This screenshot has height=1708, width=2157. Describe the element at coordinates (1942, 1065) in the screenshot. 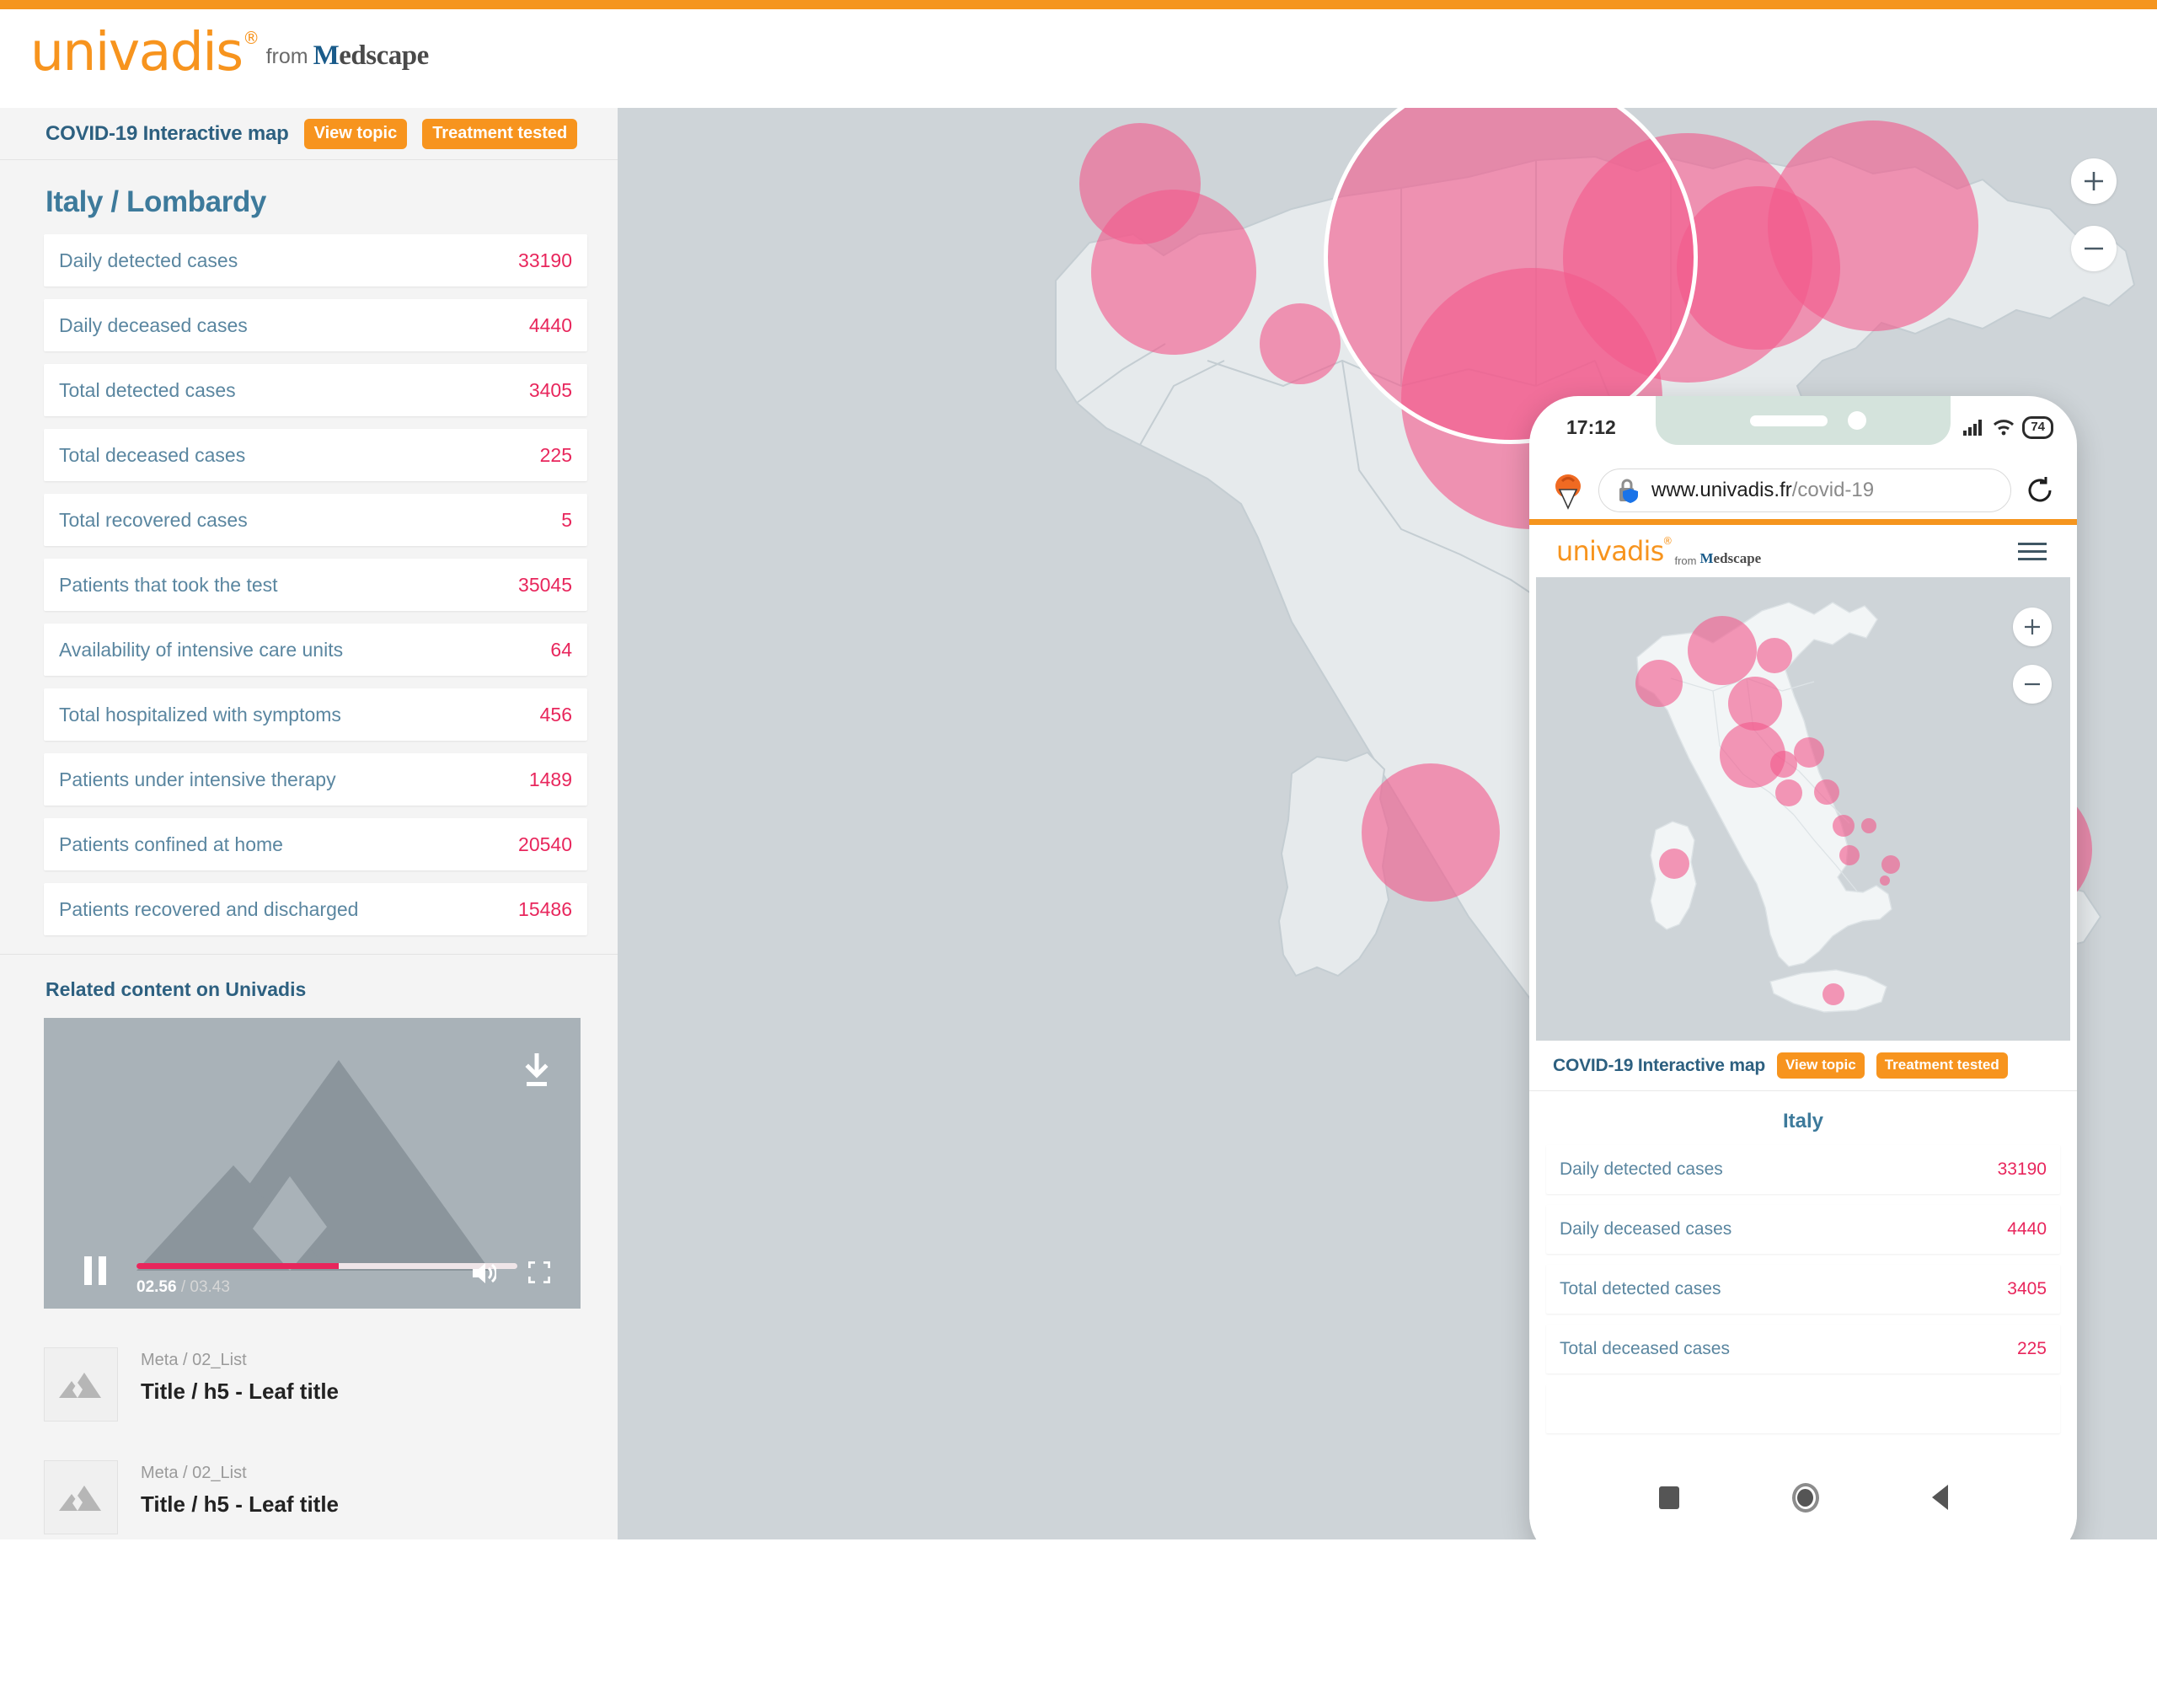

I see `phone-treatment-tested-button: Treatment tested` at that location.